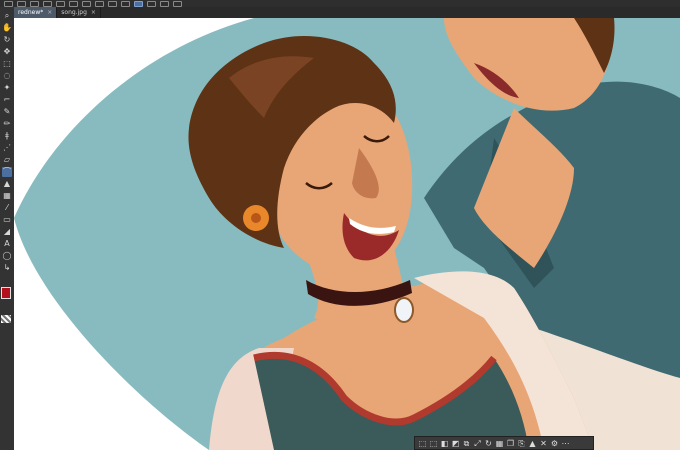 This screenshot has width=680, height=450. I want to click on pencil-icon: ✏, so click(7, 124).